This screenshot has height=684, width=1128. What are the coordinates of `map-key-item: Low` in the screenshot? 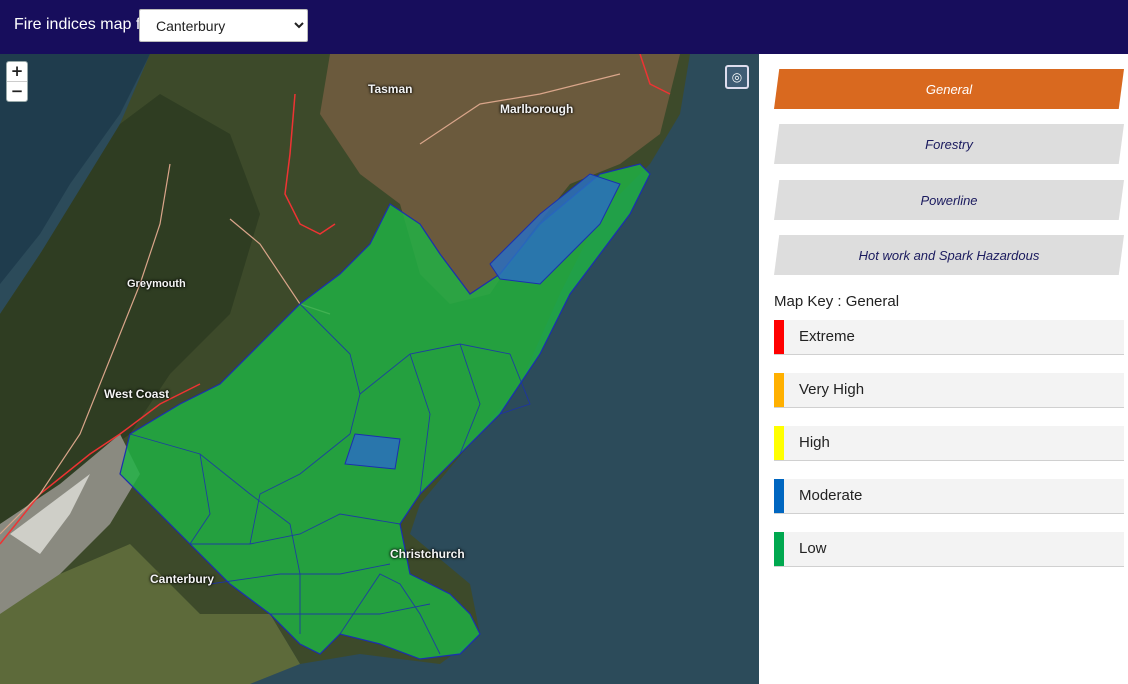 It's located at (949, 549).